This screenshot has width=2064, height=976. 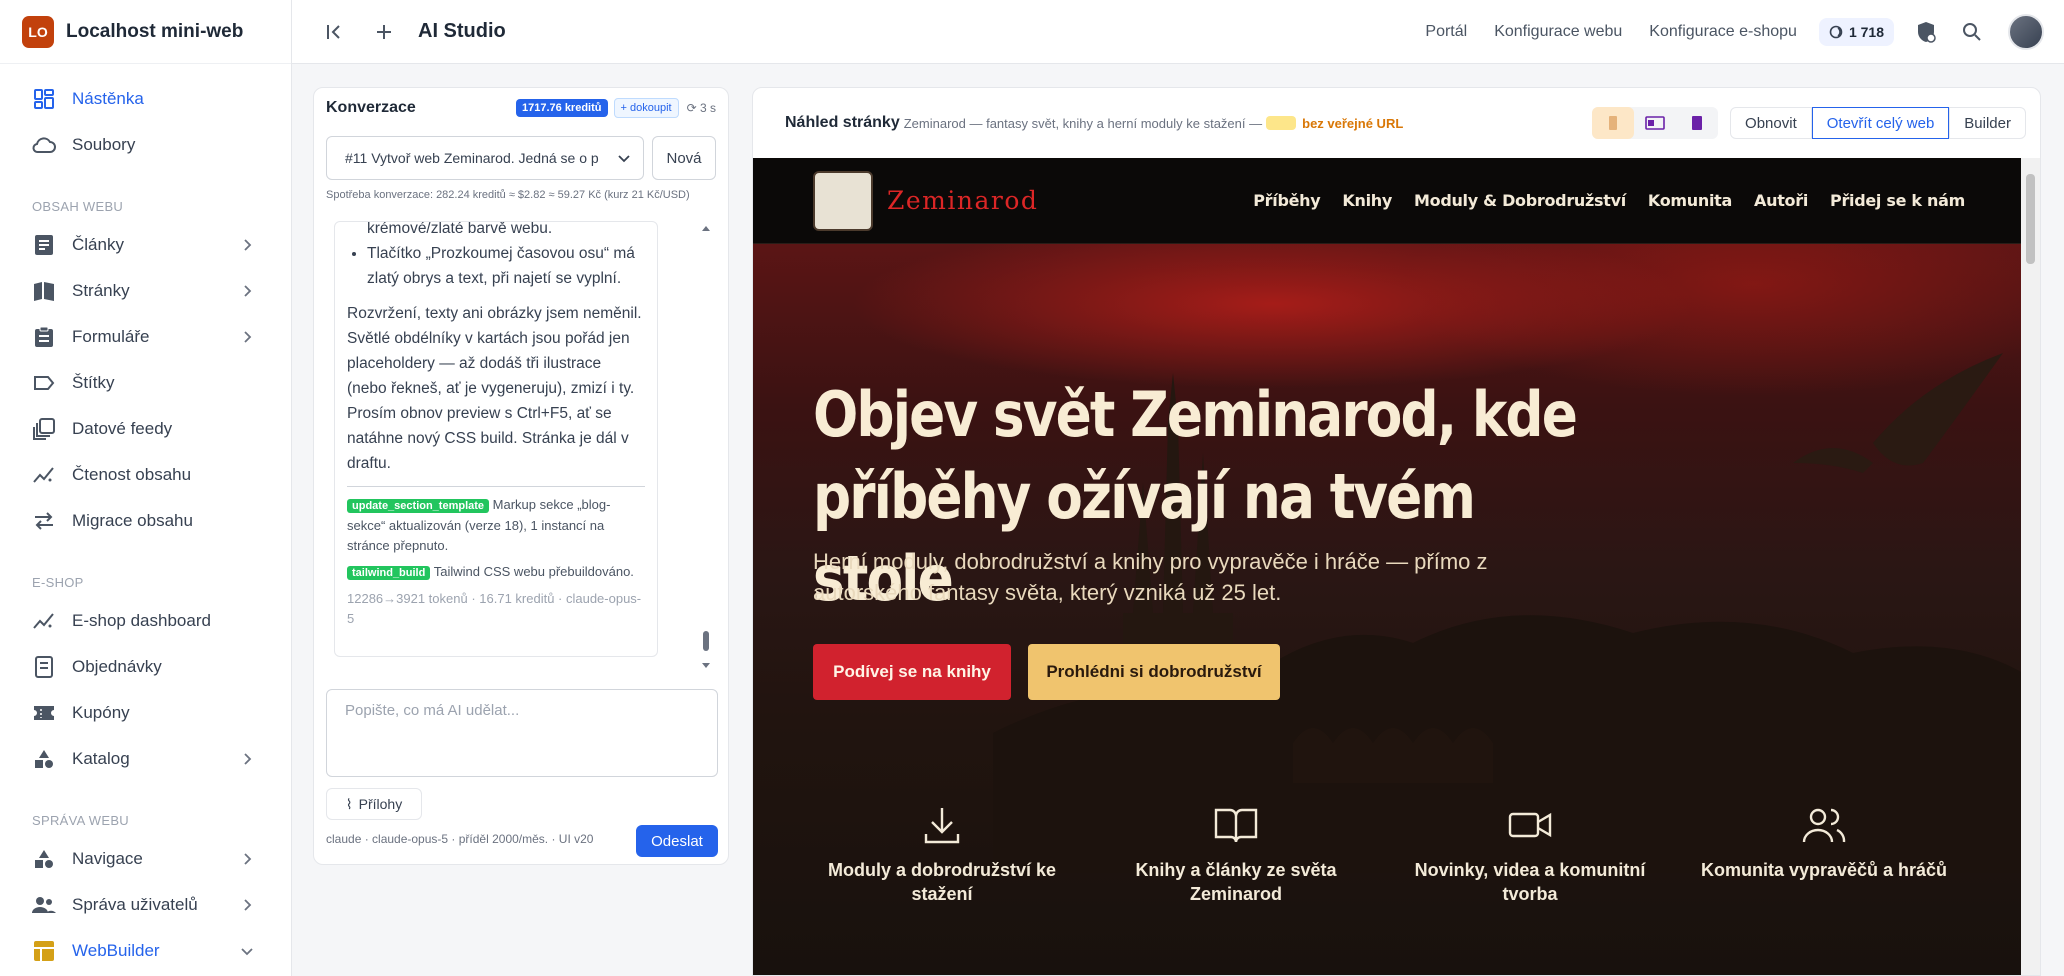 What do you see at coordinates (962, 200) in the screenshot?
I see `site-name: Zeminarod` at bounding box center [962, 200].